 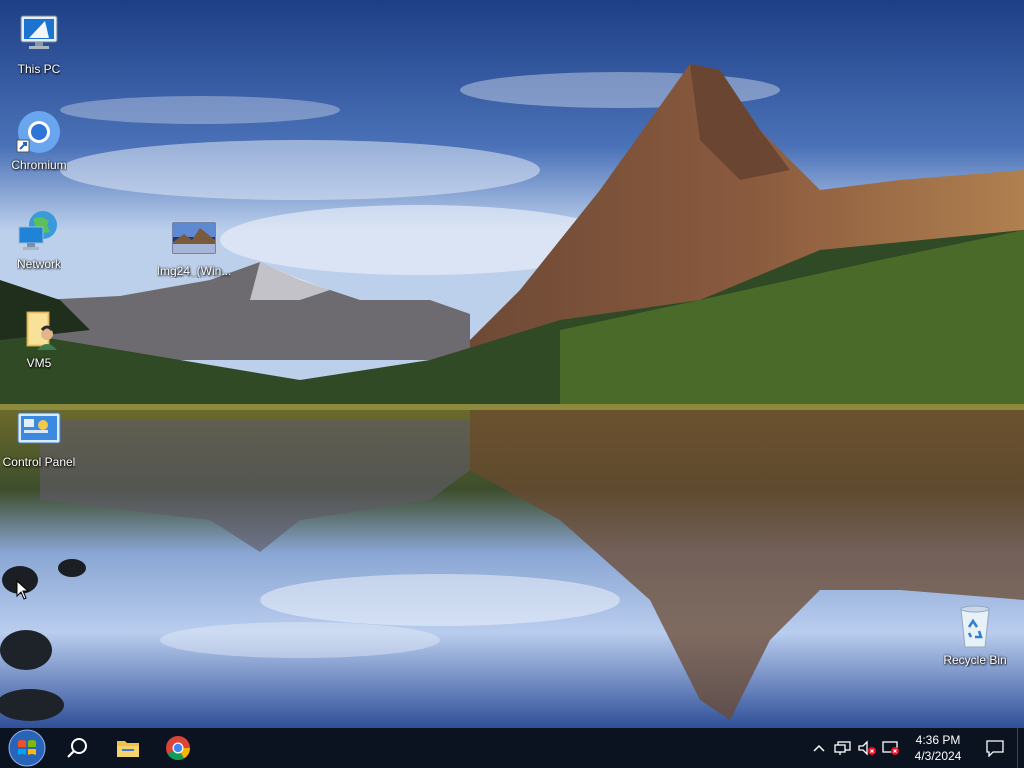 I want to click on desktop-icon-label: Control Panel, so click(x=39, y=462).